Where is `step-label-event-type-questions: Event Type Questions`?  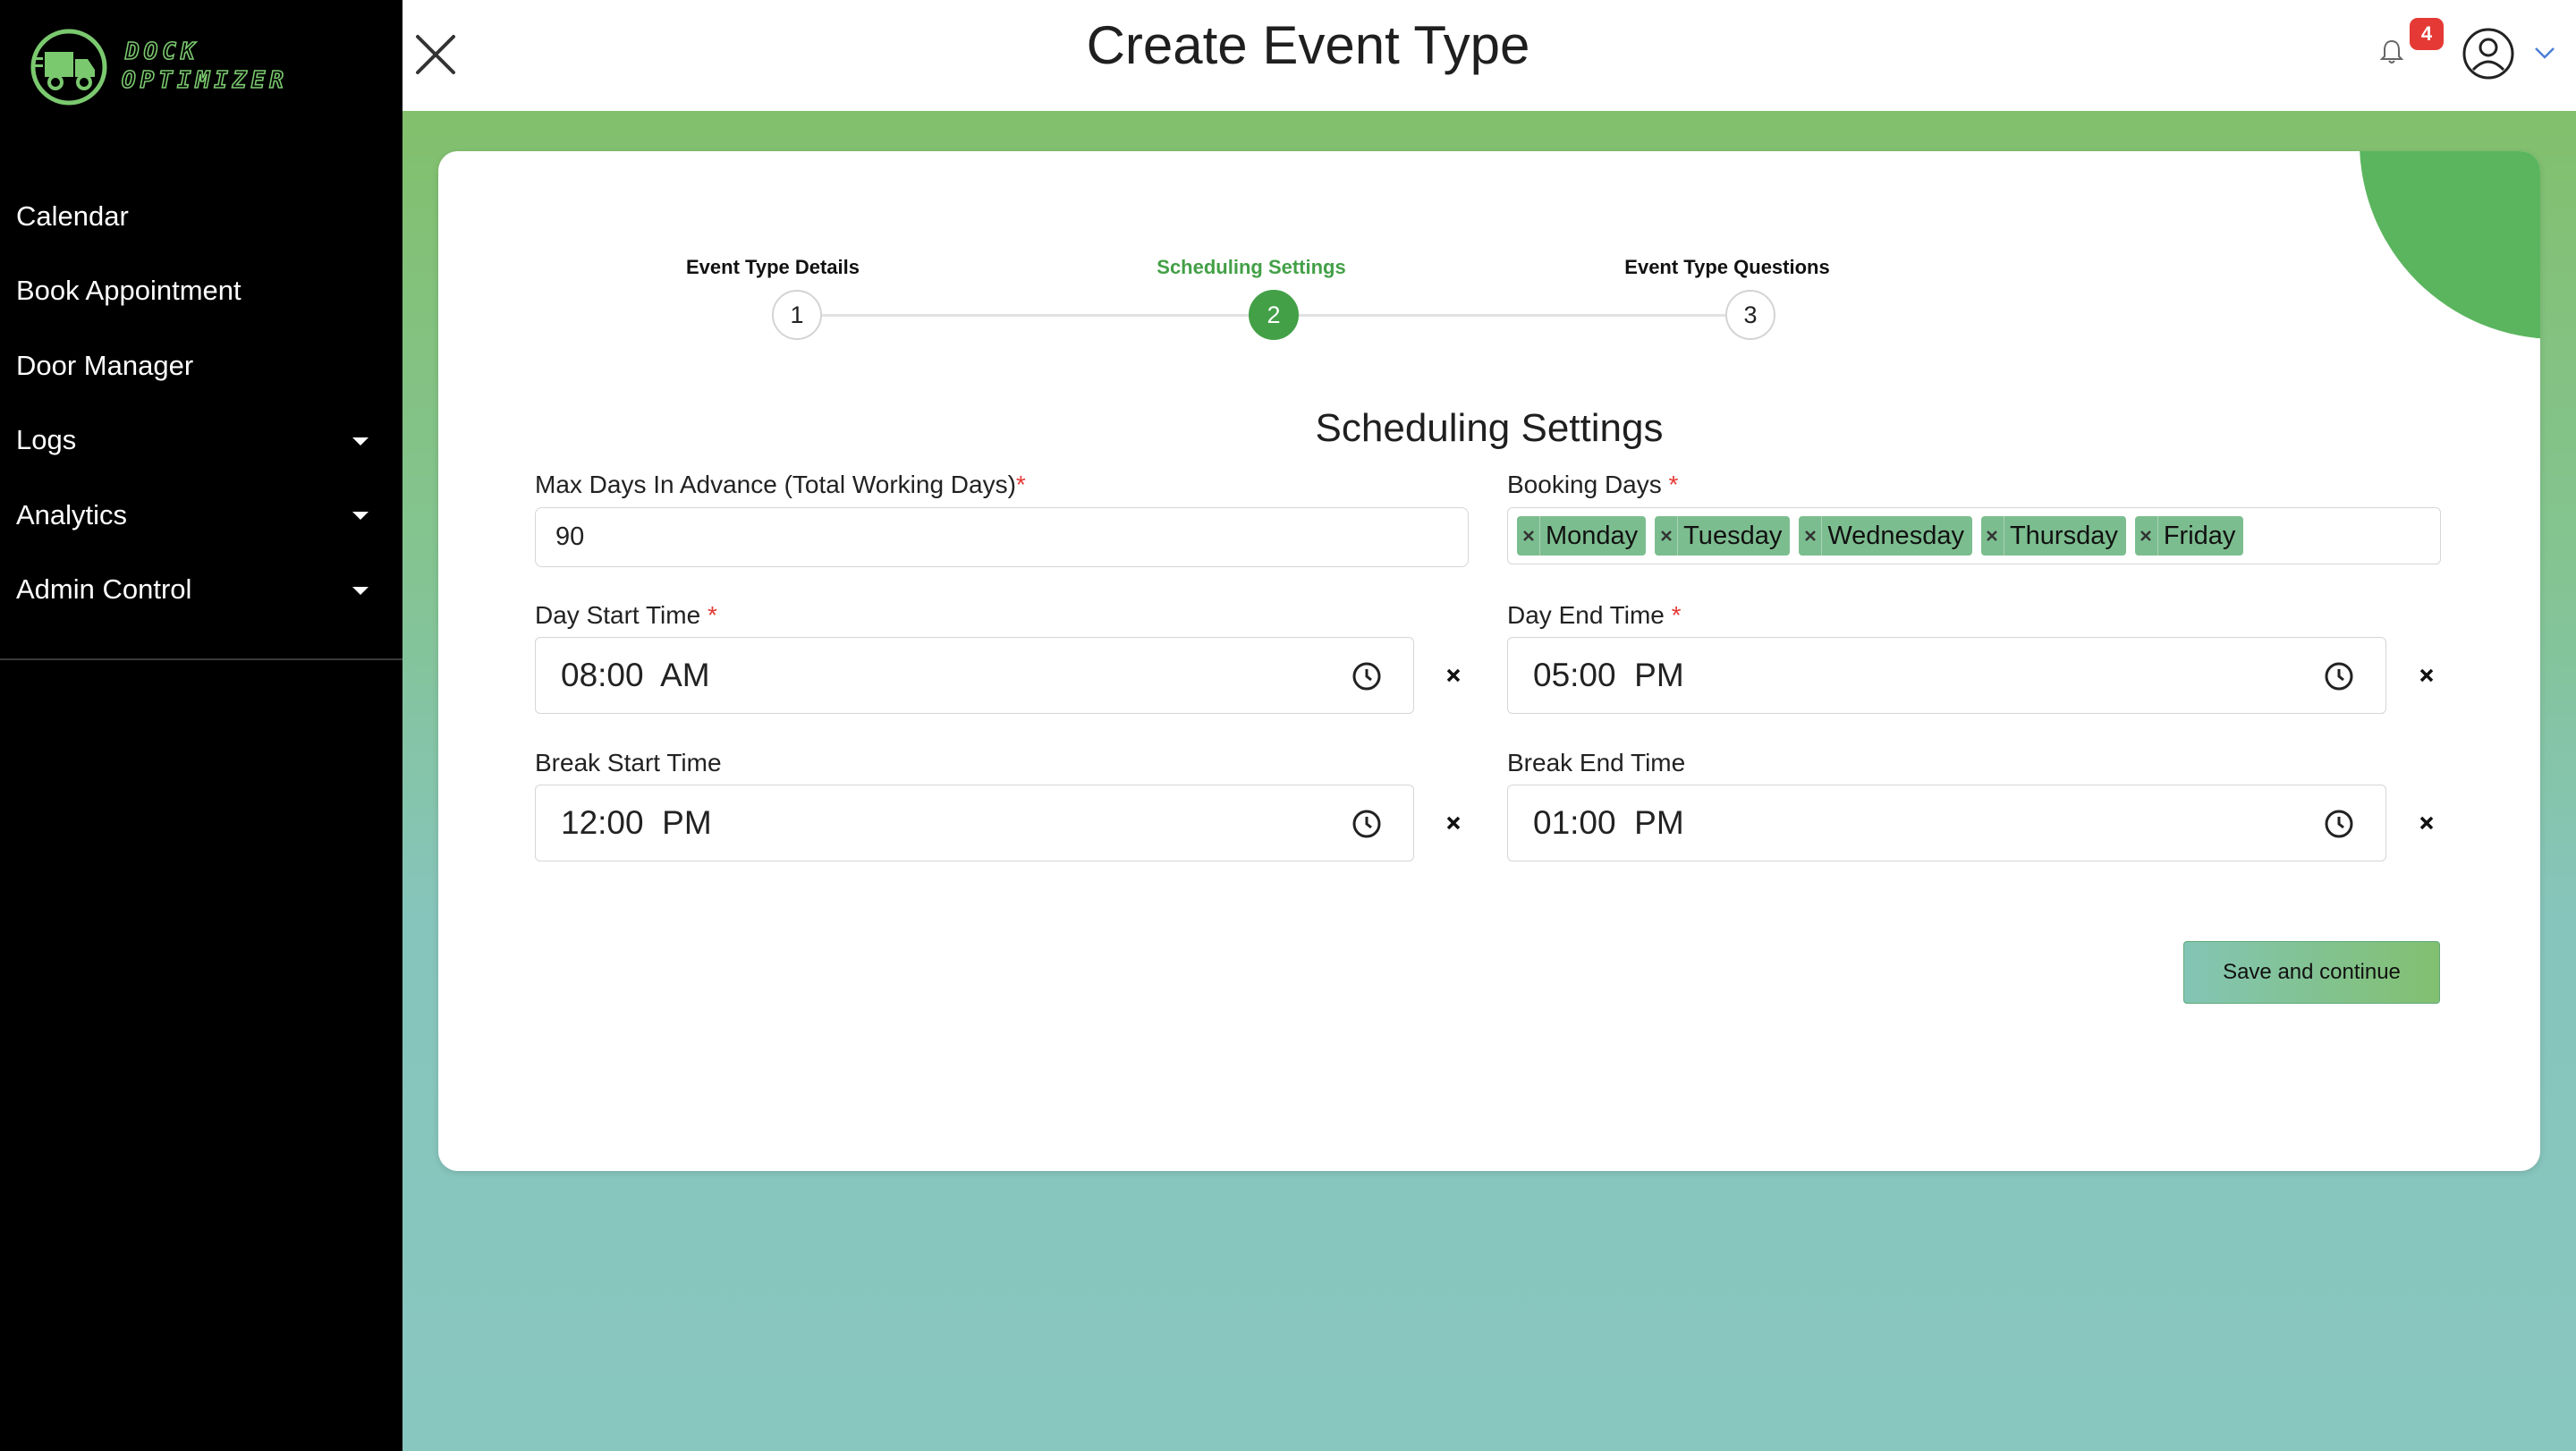
step-label-event-type-questions: Event Type Questions is located at coordinates (1726, 267).